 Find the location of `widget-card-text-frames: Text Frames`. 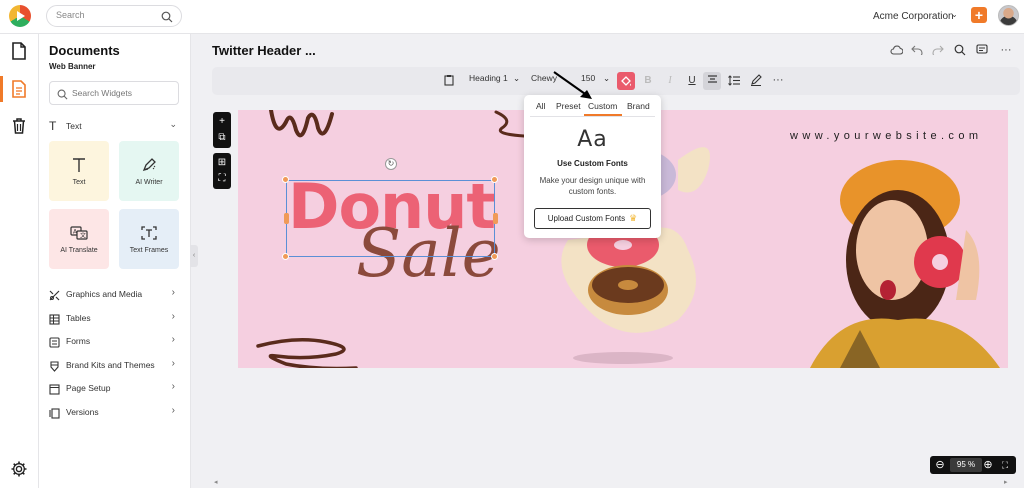

widget-card-text-frames: Text Frames is located at coordinates (149, 239).